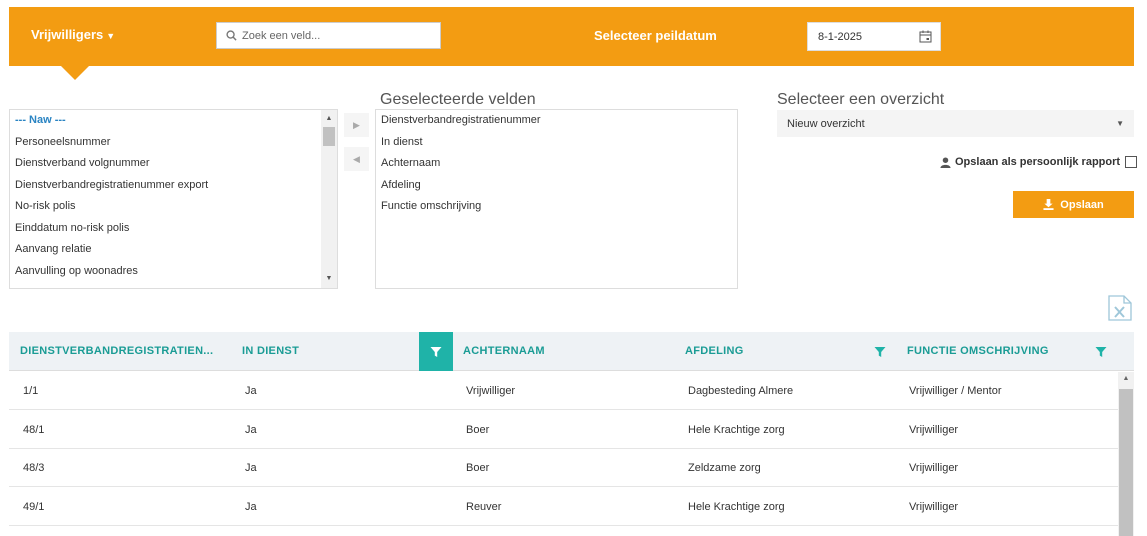 The image size is (1147, 536). What do you see at coordinates (955, 123) in the screenshot?
I see `overview-select: Nieuw overzicht ▼` at bounding box center [955, 123].